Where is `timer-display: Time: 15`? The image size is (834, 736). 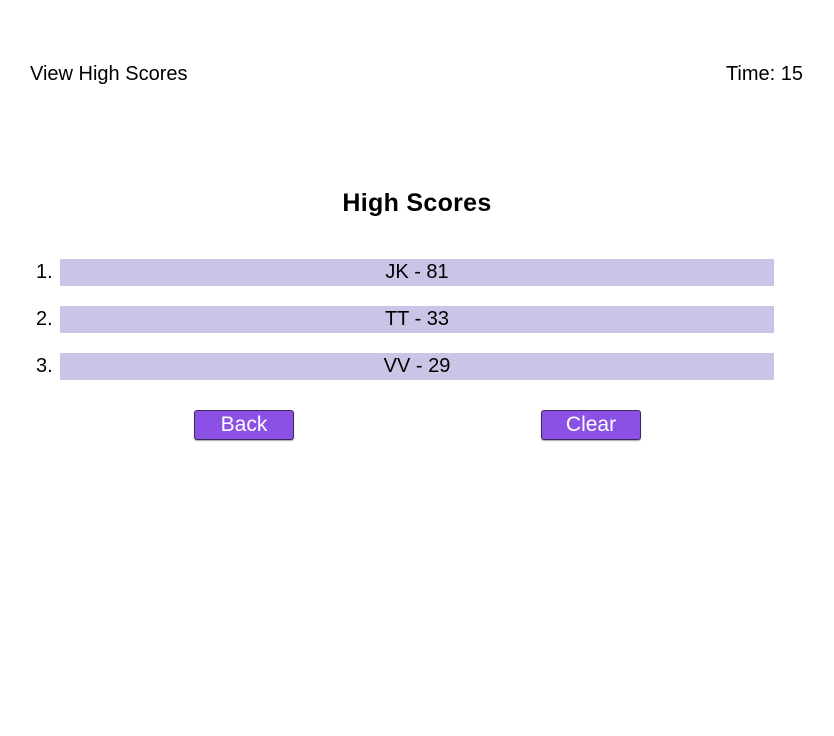
timer-display: Time: 15 is located at coordinates (764, 74).